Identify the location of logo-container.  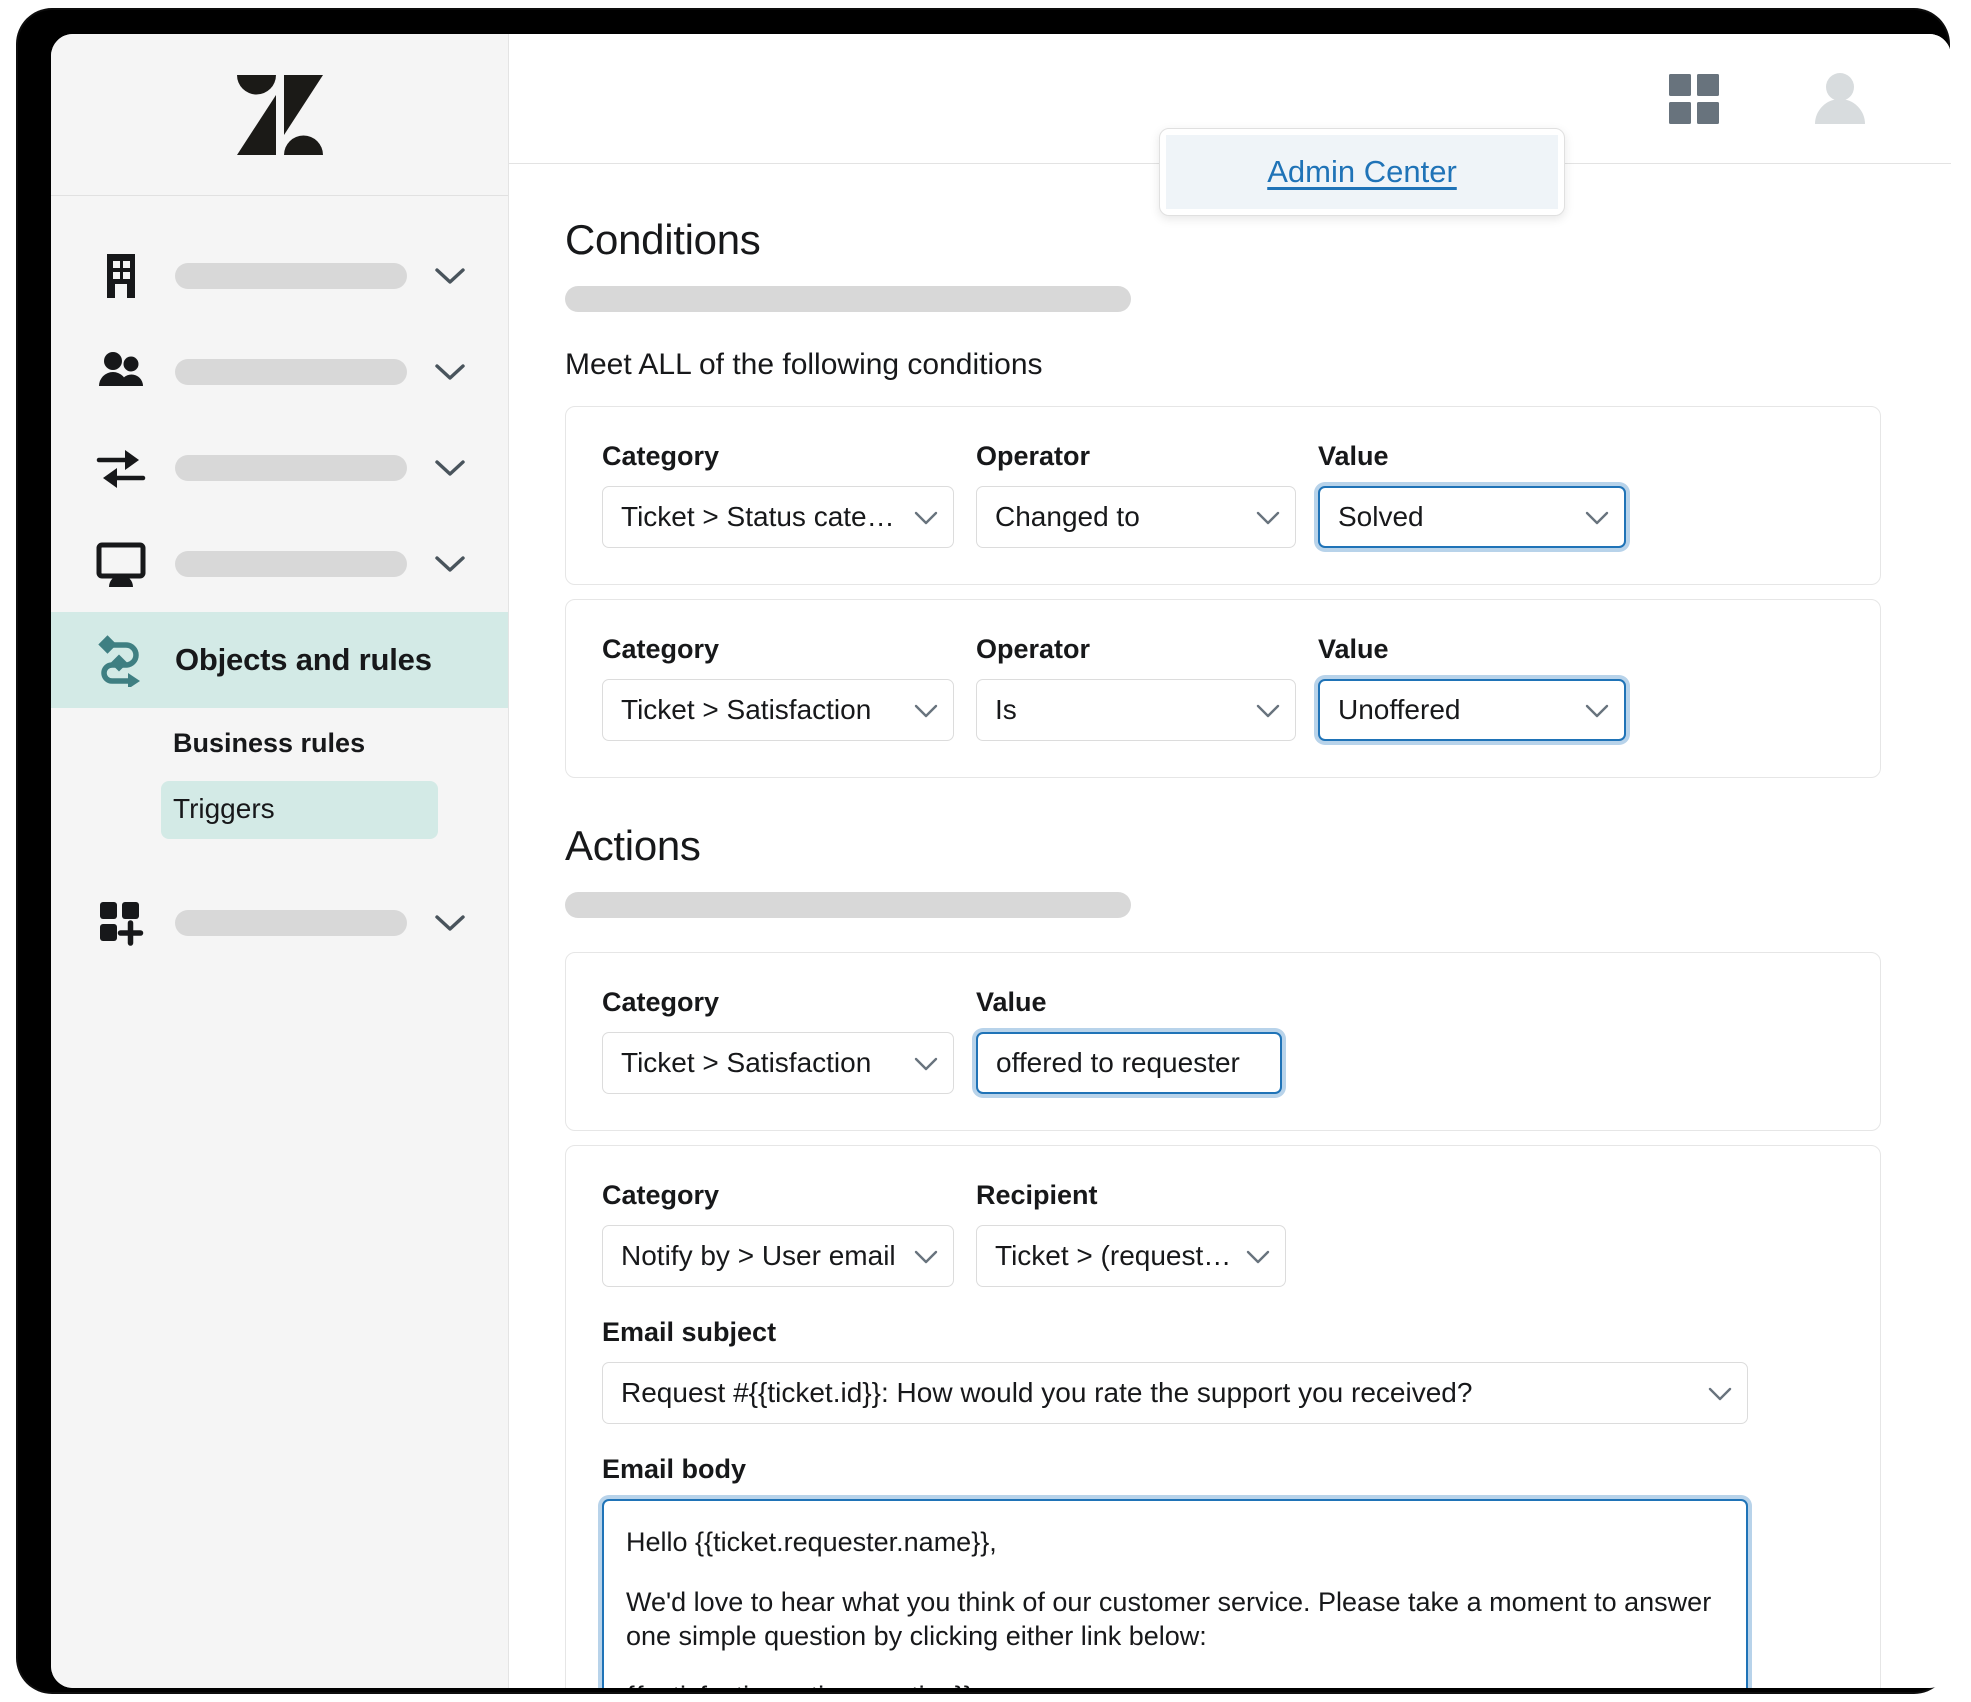
(279, 115).